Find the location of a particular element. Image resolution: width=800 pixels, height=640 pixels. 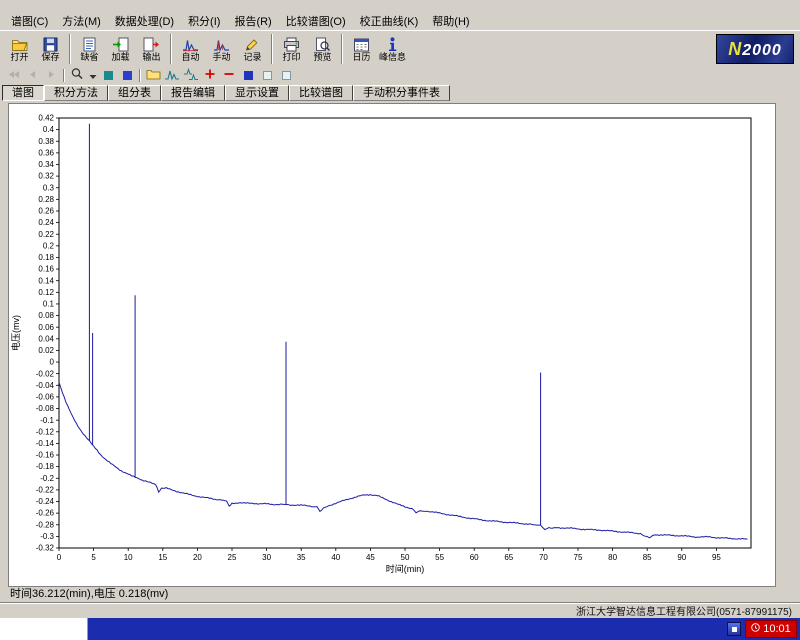

print-button-label: 打印 is located at coordinates (291, 56).